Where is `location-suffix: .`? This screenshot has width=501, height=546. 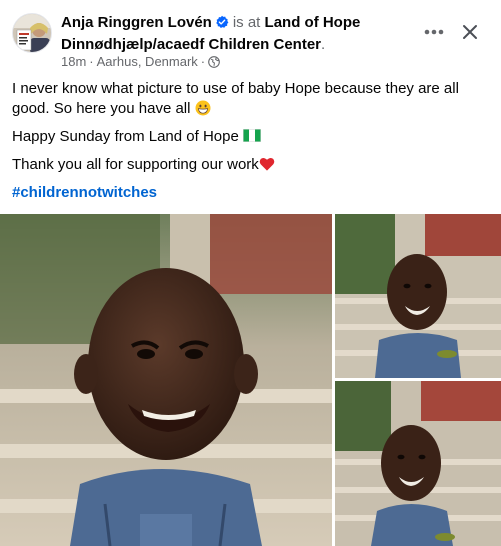 location-suffix: . is located at coordinates (323, 44).